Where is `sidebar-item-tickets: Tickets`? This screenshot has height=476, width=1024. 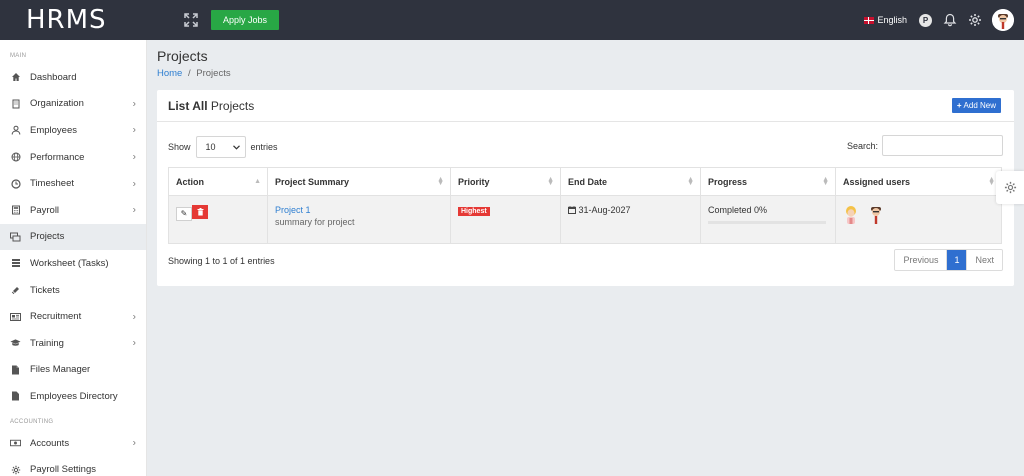
sidebar-item-tickets: Tickets is located at coordinates (73, 290).